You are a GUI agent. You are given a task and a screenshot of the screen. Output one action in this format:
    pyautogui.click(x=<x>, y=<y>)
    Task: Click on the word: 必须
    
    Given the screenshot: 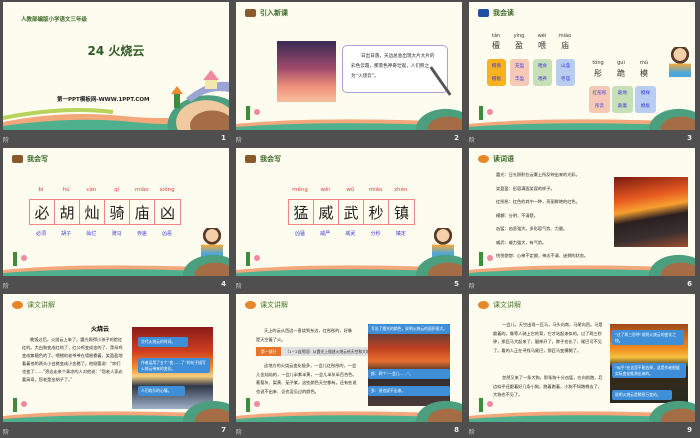 What is the action you would take?
    pyautogui.click(x=40, y=234)
    